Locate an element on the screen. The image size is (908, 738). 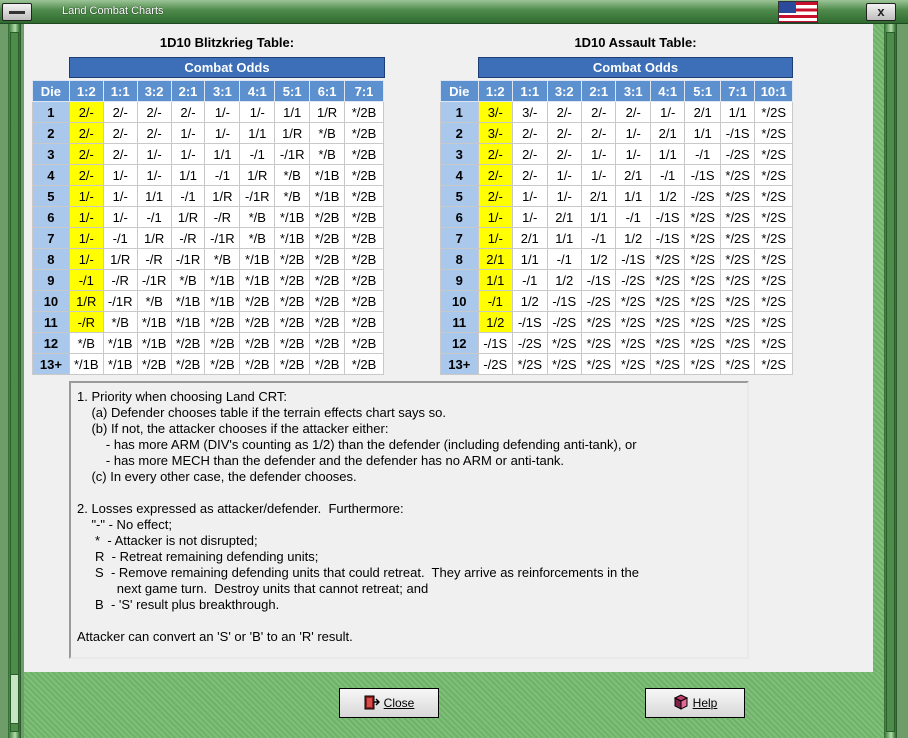
blitz-table-row: 10 1/R -/1R */B */1B */1B */2B */2B */2B */2B is located at coordinates (208, 301).